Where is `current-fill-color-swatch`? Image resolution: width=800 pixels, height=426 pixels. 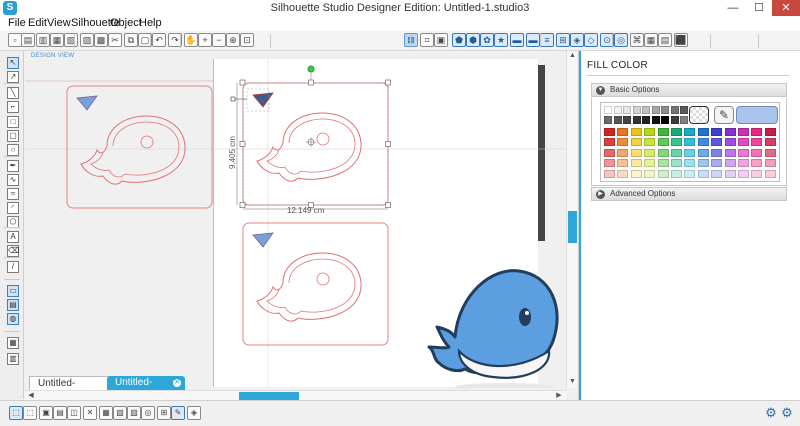
current-fill-color-swatch is located at coordinates (757, 115).